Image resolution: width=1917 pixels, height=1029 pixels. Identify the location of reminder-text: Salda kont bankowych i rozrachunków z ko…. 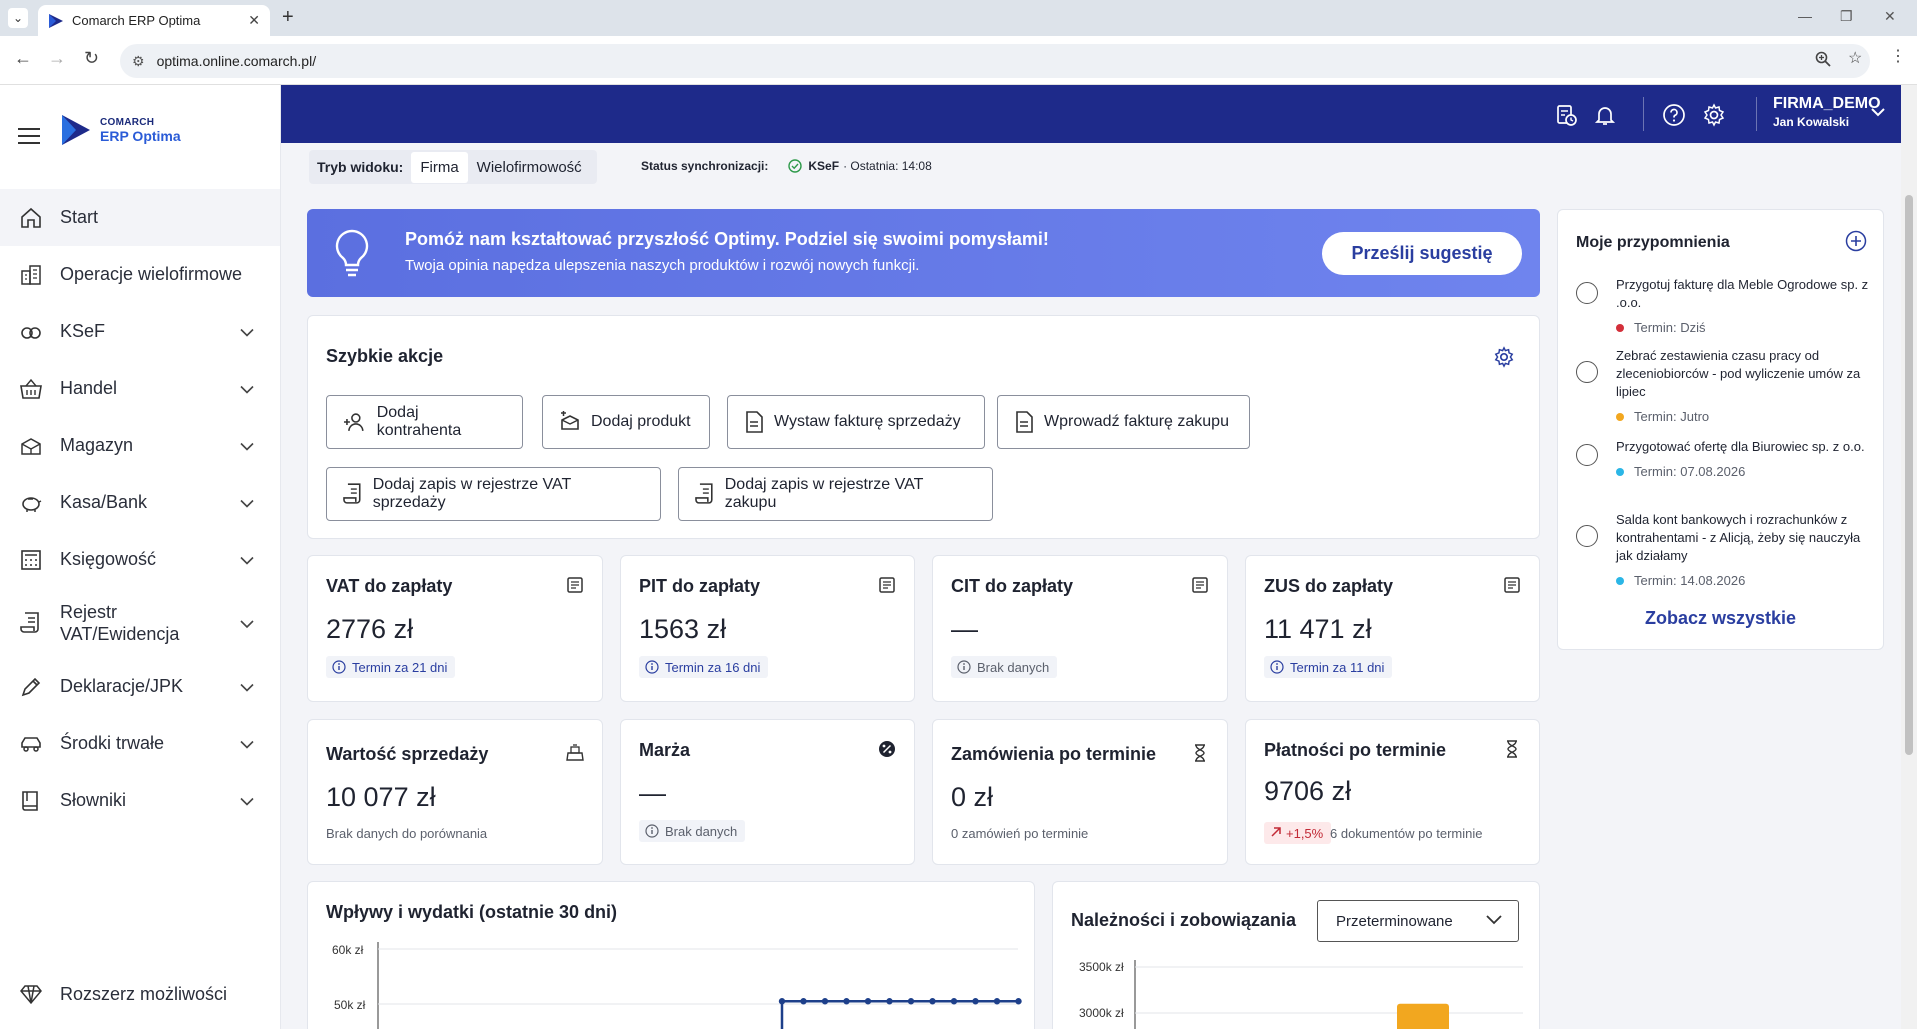
(1738, 537).